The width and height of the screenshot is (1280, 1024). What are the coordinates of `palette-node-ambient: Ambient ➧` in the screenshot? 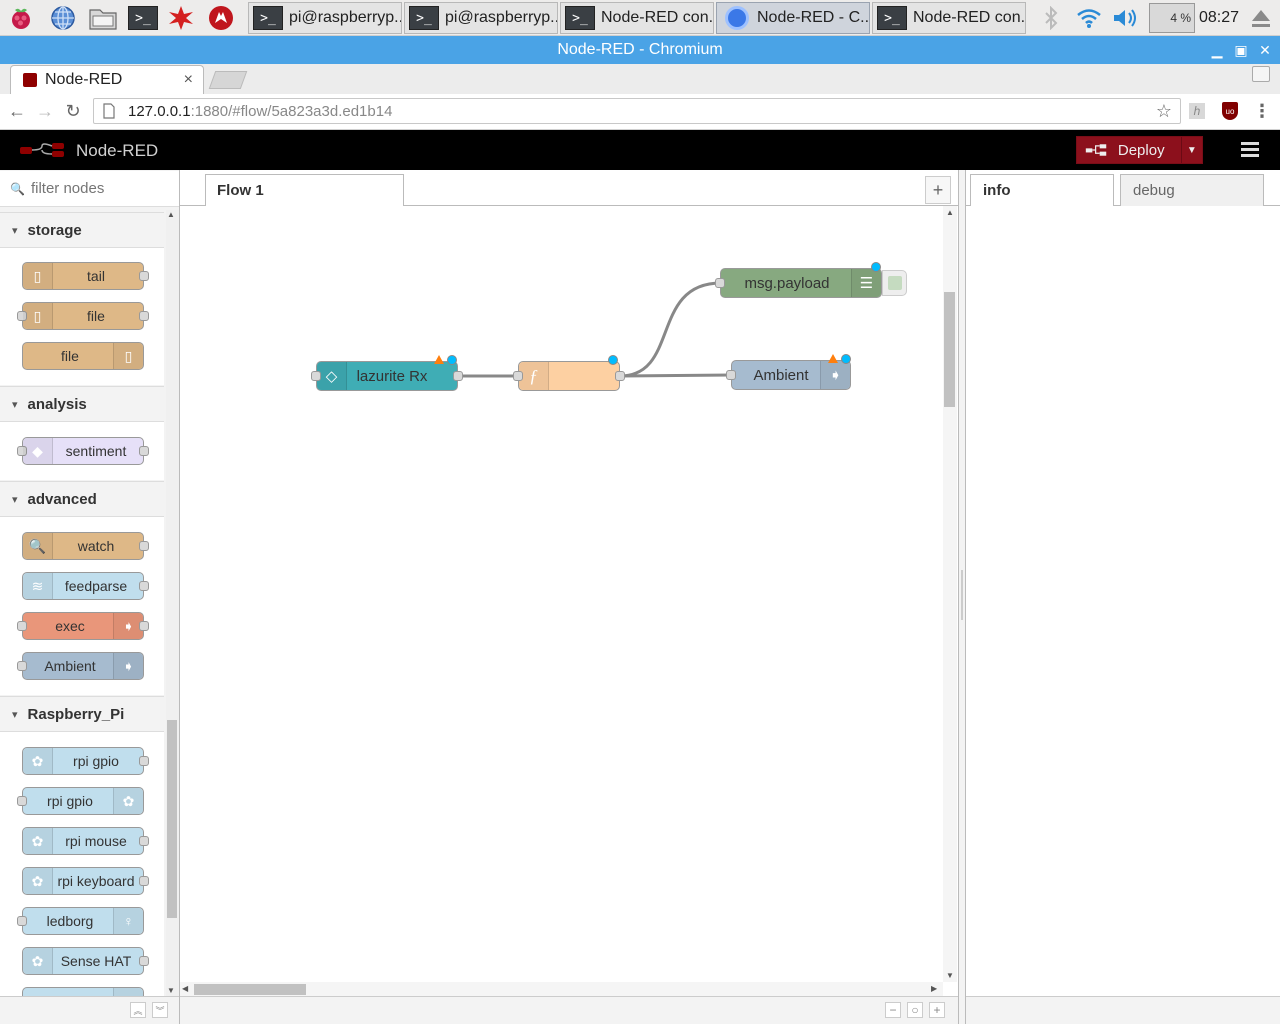 It's located at (80, 666).